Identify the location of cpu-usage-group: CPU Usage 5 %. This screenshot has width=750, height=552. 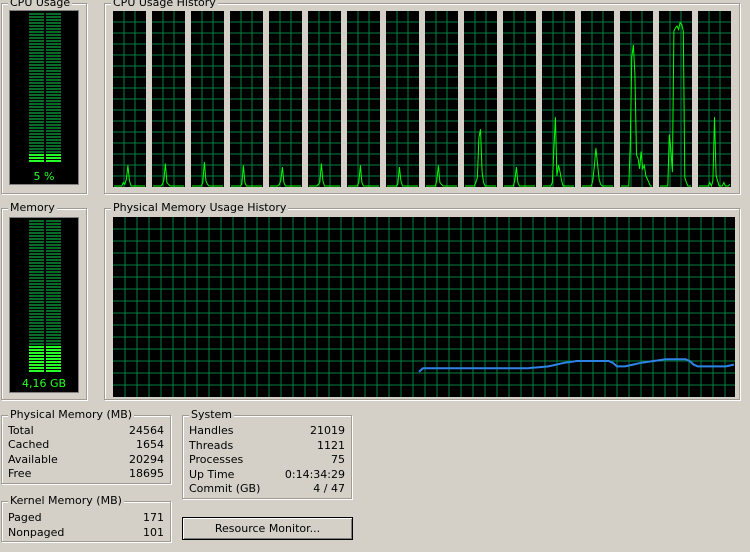
(44, 97).